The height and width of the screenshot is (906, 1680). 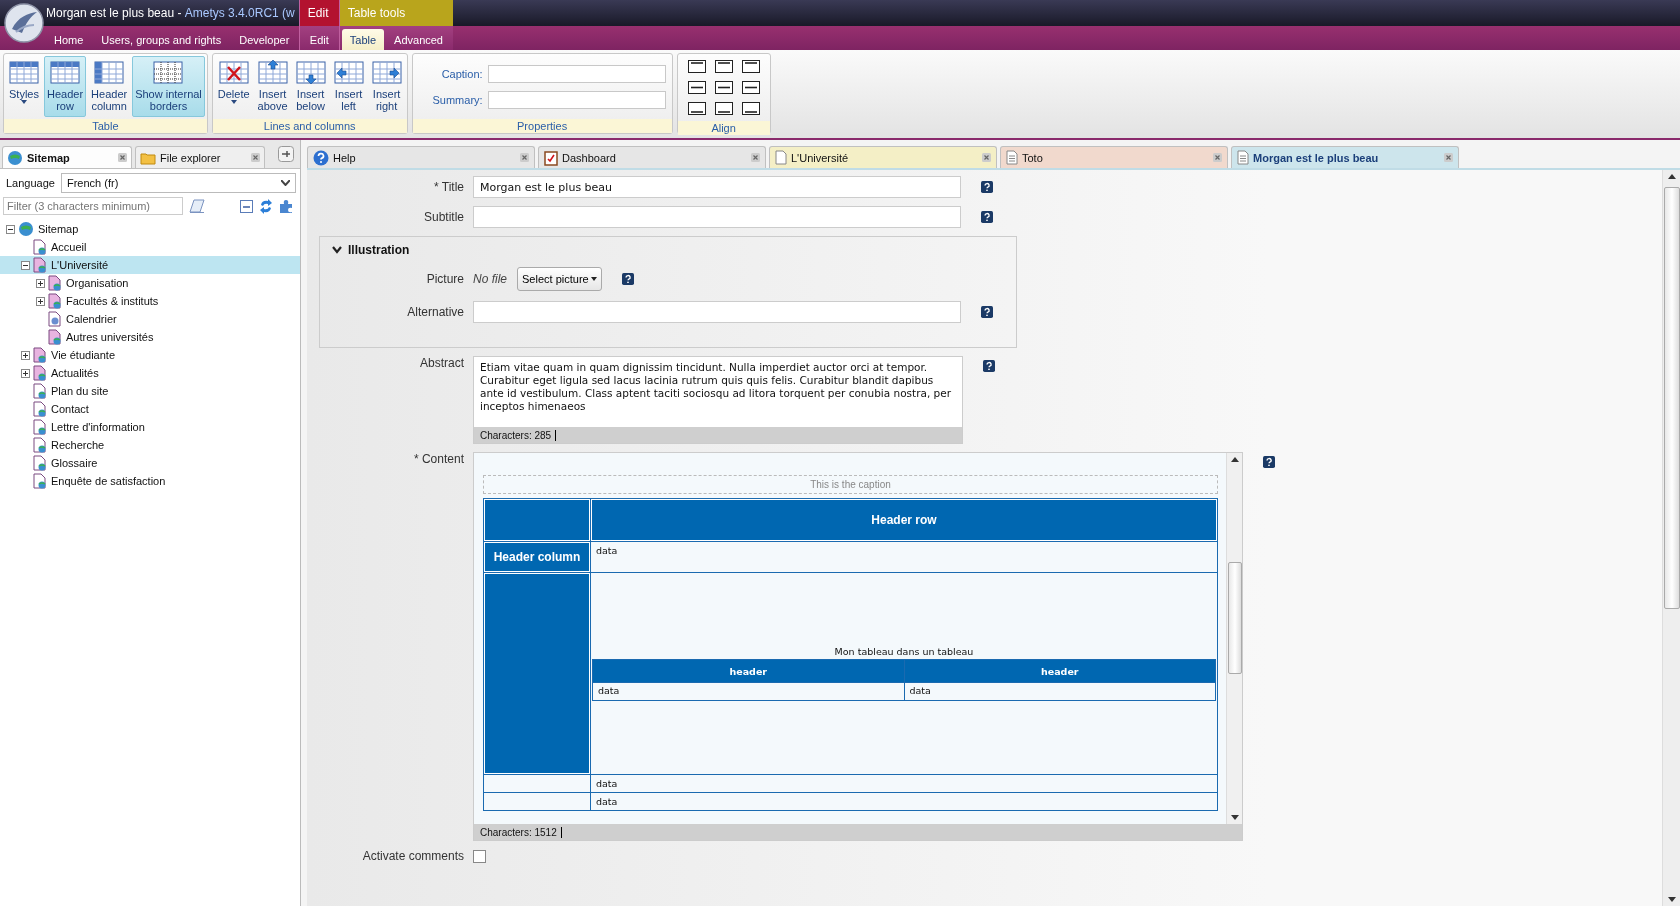 I want to click on app-title: Ametys 3.4.0RC1 (w, so click(x=239, y=13).